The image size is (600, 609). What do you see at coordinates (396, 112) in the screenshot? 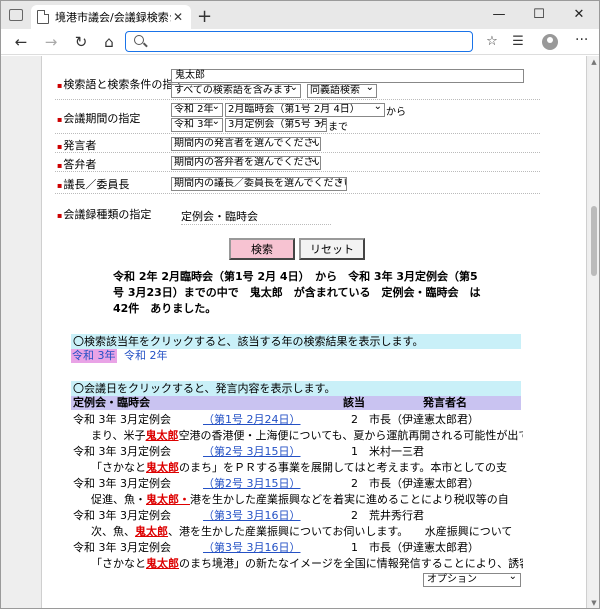
I see `from-suffix: から` at bounding box center [396, 112].